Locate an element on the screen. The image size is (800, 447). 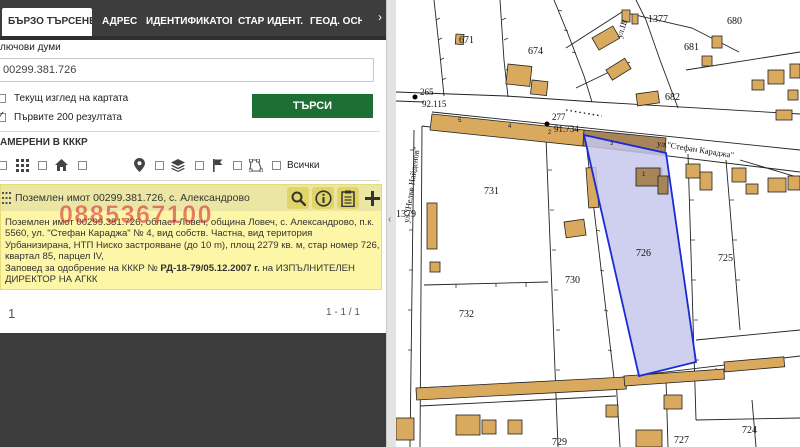
tab-identifier: ИДЕНТИФИКАТОР is located at coordinates (186, 22).